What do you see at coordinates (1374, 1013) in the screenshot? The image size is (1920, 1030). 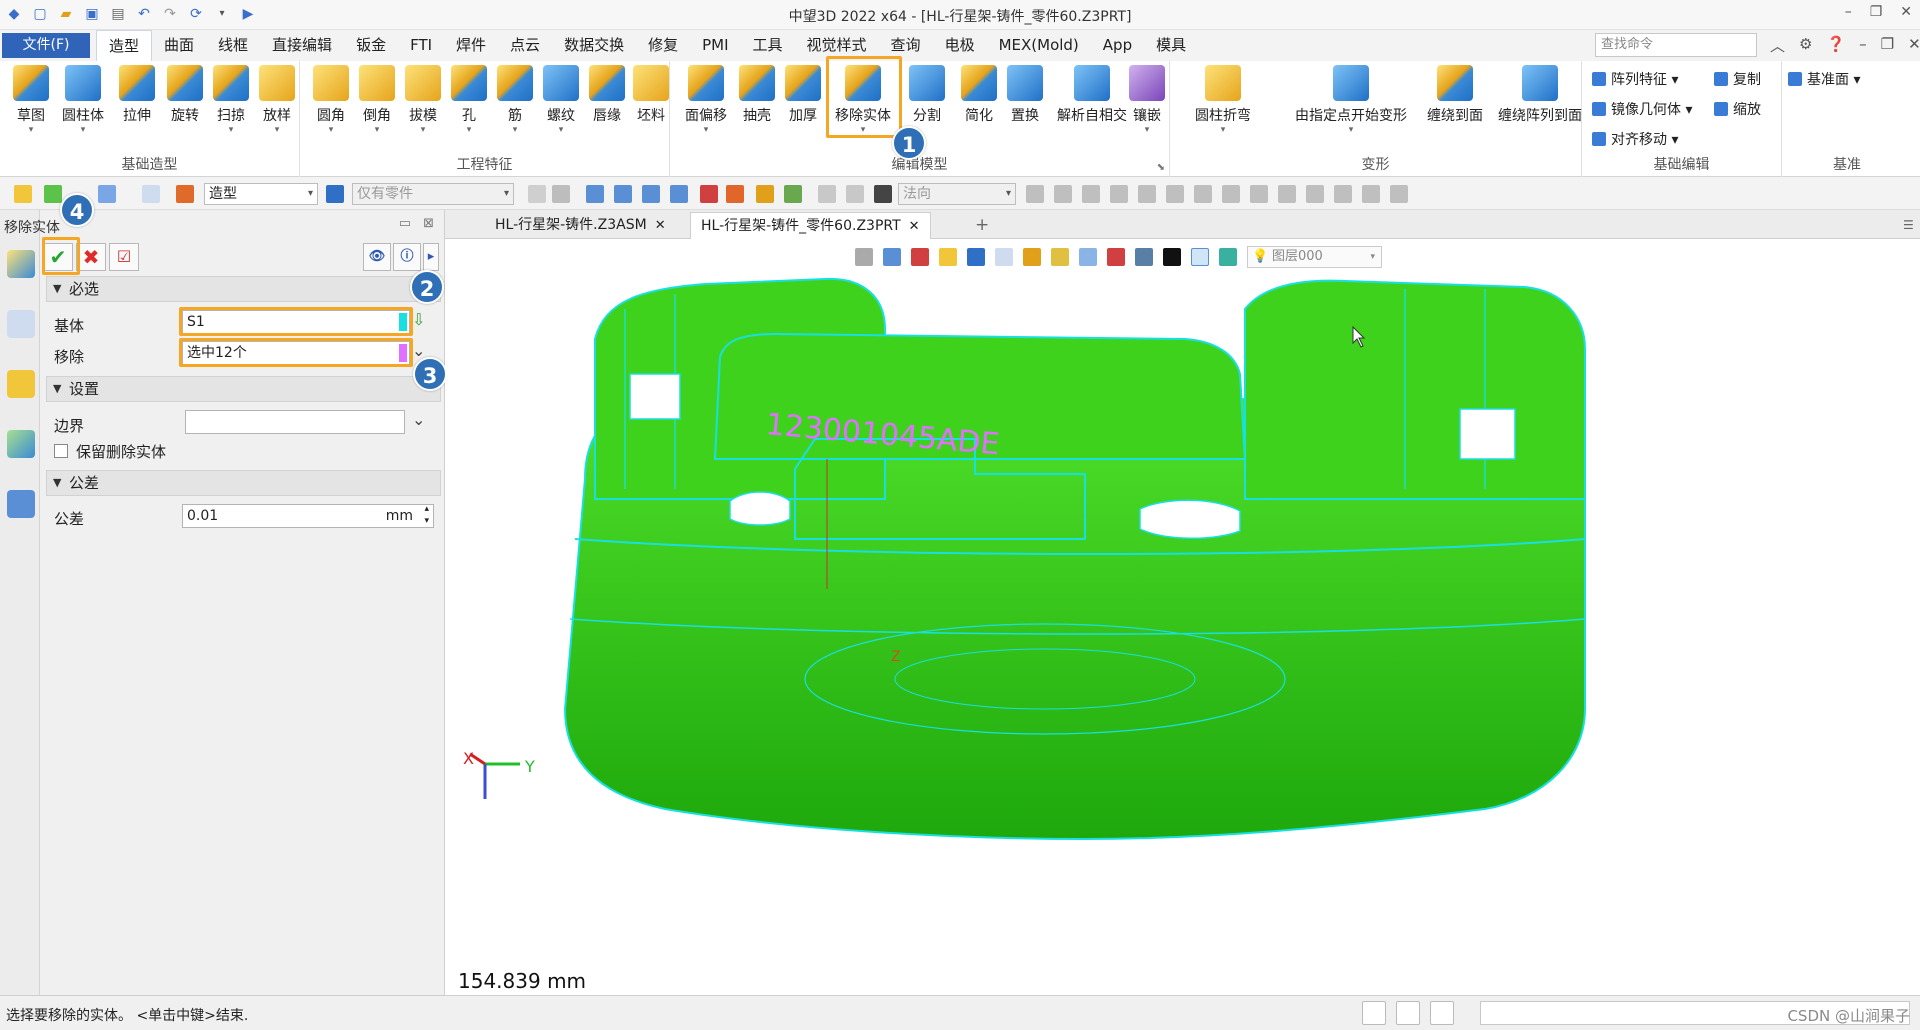 I see `status-doc-icon` at bounding box center [1374, 1013].